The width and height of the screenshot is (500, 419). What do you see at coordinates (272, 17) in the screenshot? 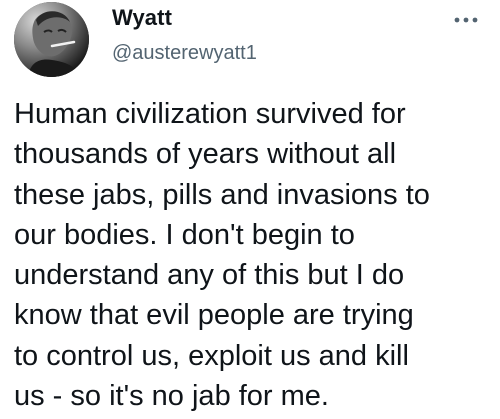
I see `display-name: Wyatt` at bounding box center [272, 17].